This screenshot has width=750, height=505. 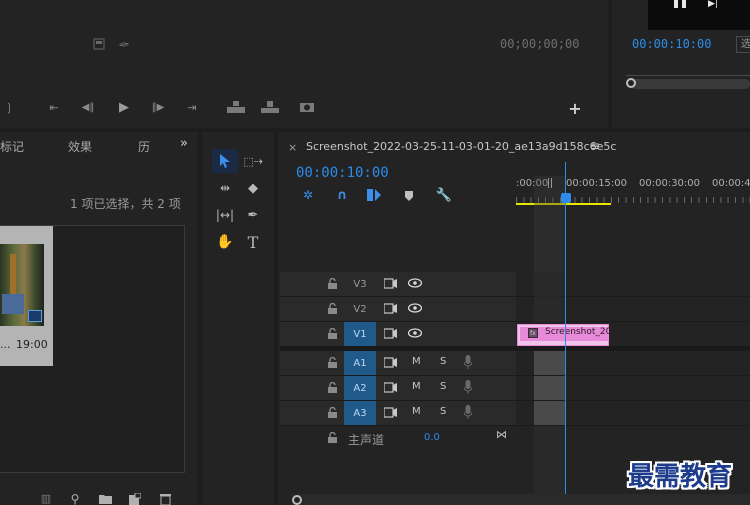 I want to click on tab-history: 历, so click(x=144, y=146).